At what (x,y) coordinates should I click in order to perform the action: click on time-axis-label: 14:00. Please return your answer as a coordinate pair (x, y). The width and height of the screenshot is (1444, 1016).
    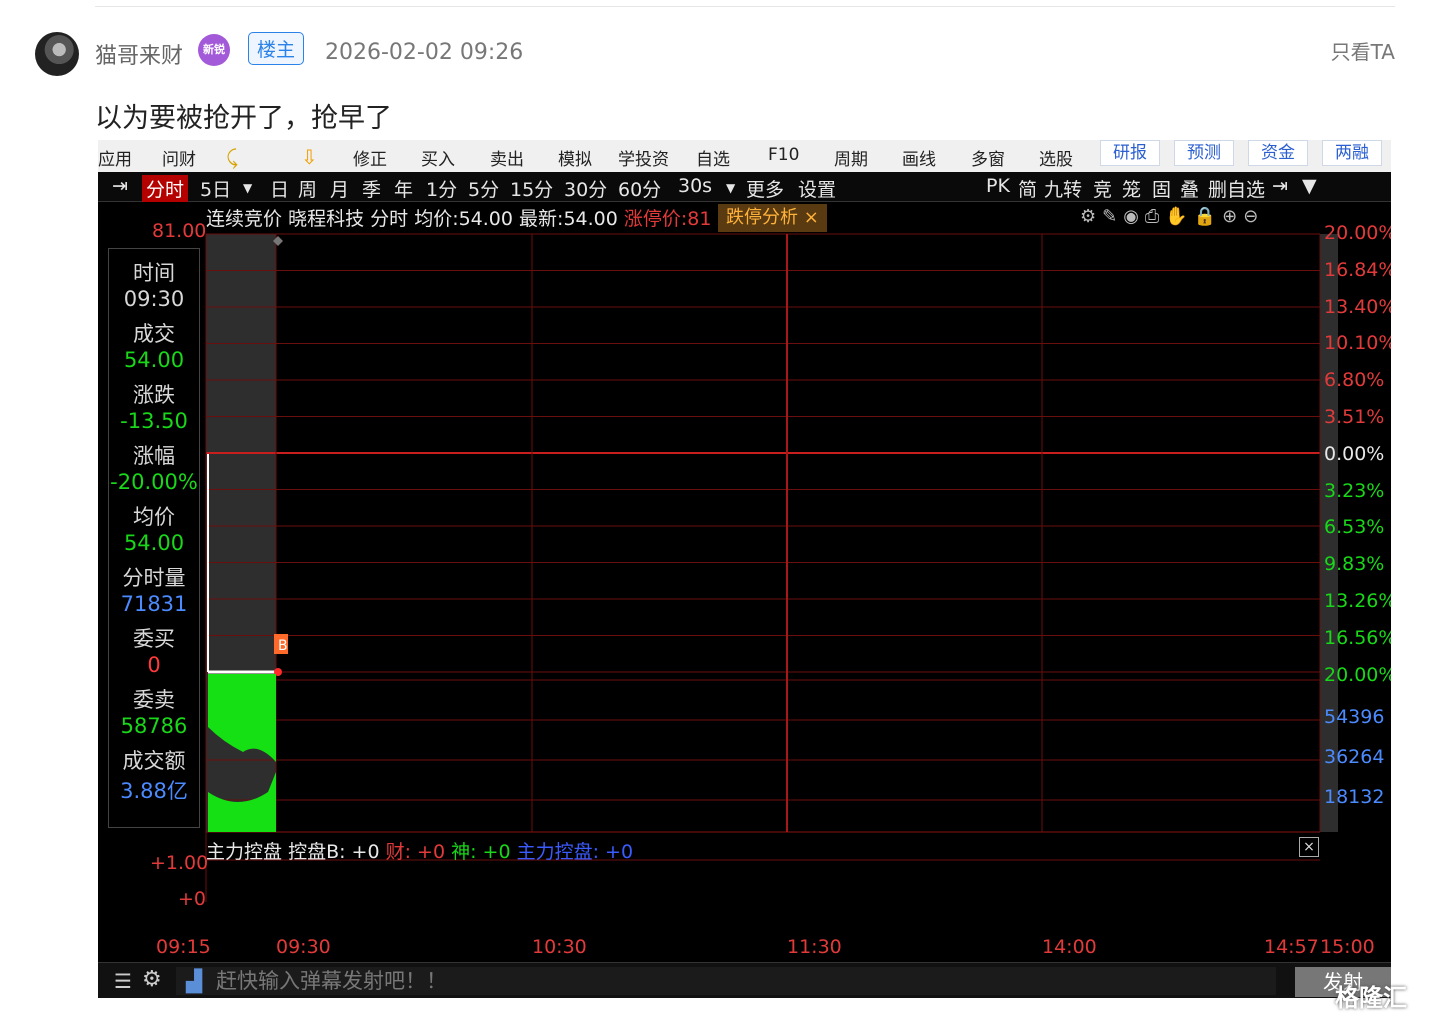
    Looking at the image, I should click on (1069, 947).